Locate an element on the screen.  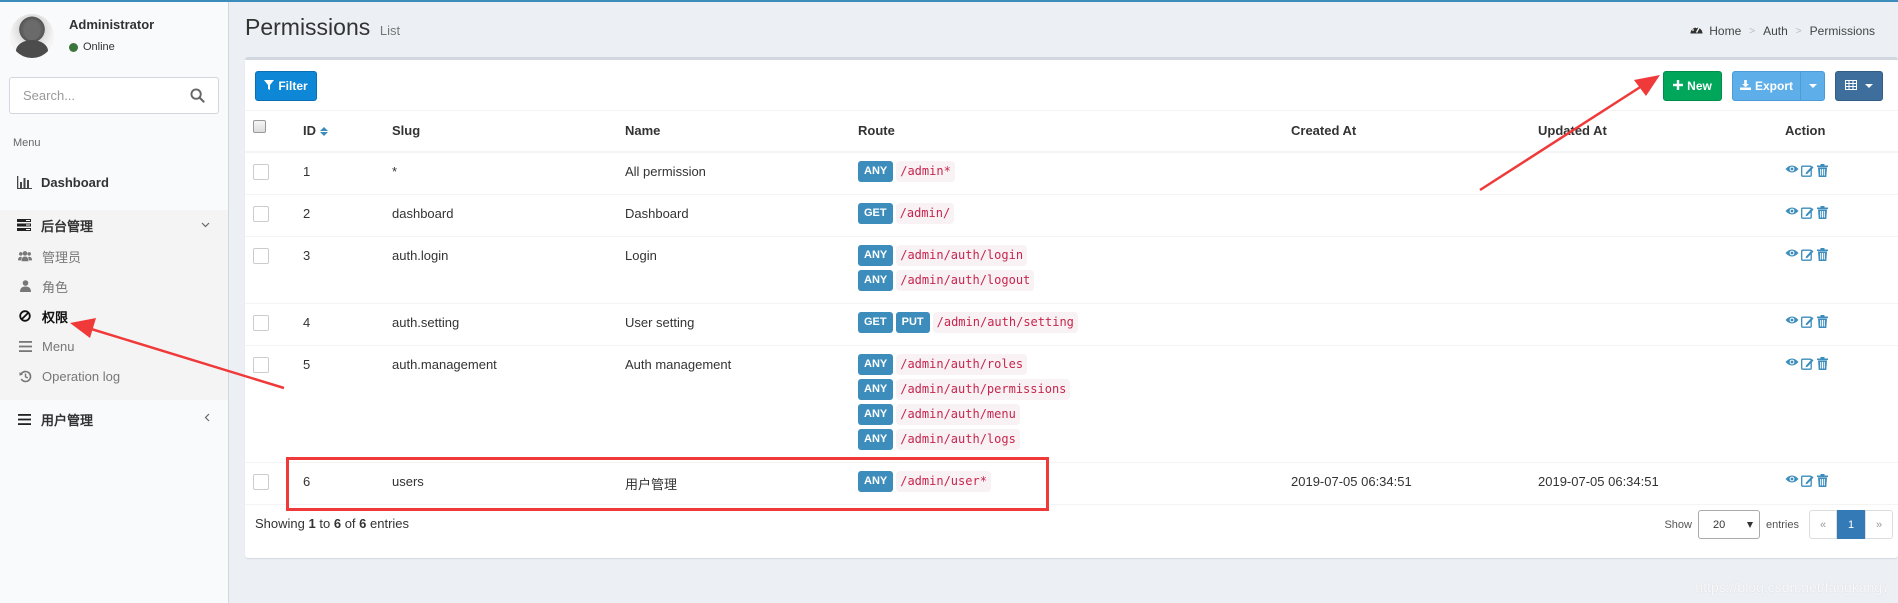
cell-id: 4 is located at coordinates (347, 324).